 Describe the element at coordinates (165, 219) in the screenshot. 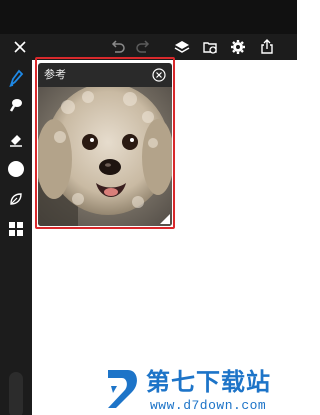

I see `resize-handle-icon` at that location.